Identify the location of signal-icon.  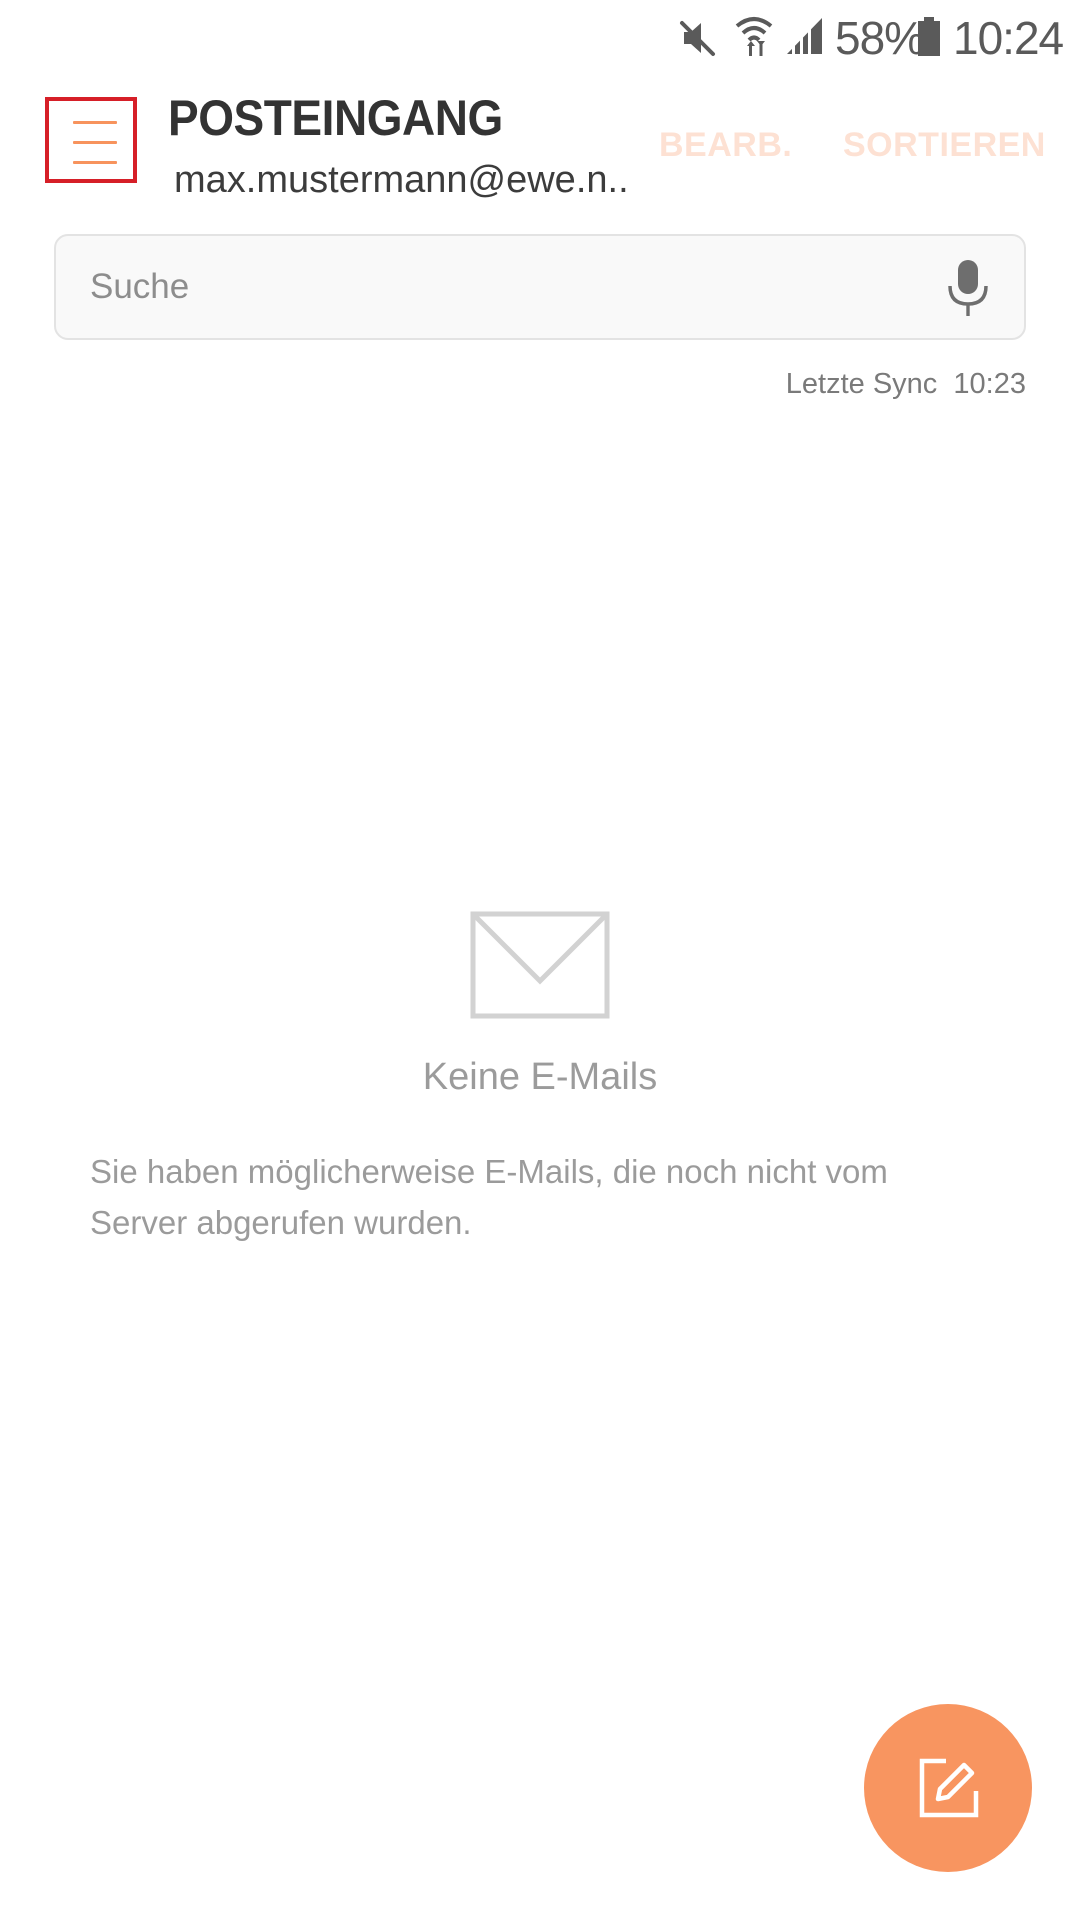
(804, 36).